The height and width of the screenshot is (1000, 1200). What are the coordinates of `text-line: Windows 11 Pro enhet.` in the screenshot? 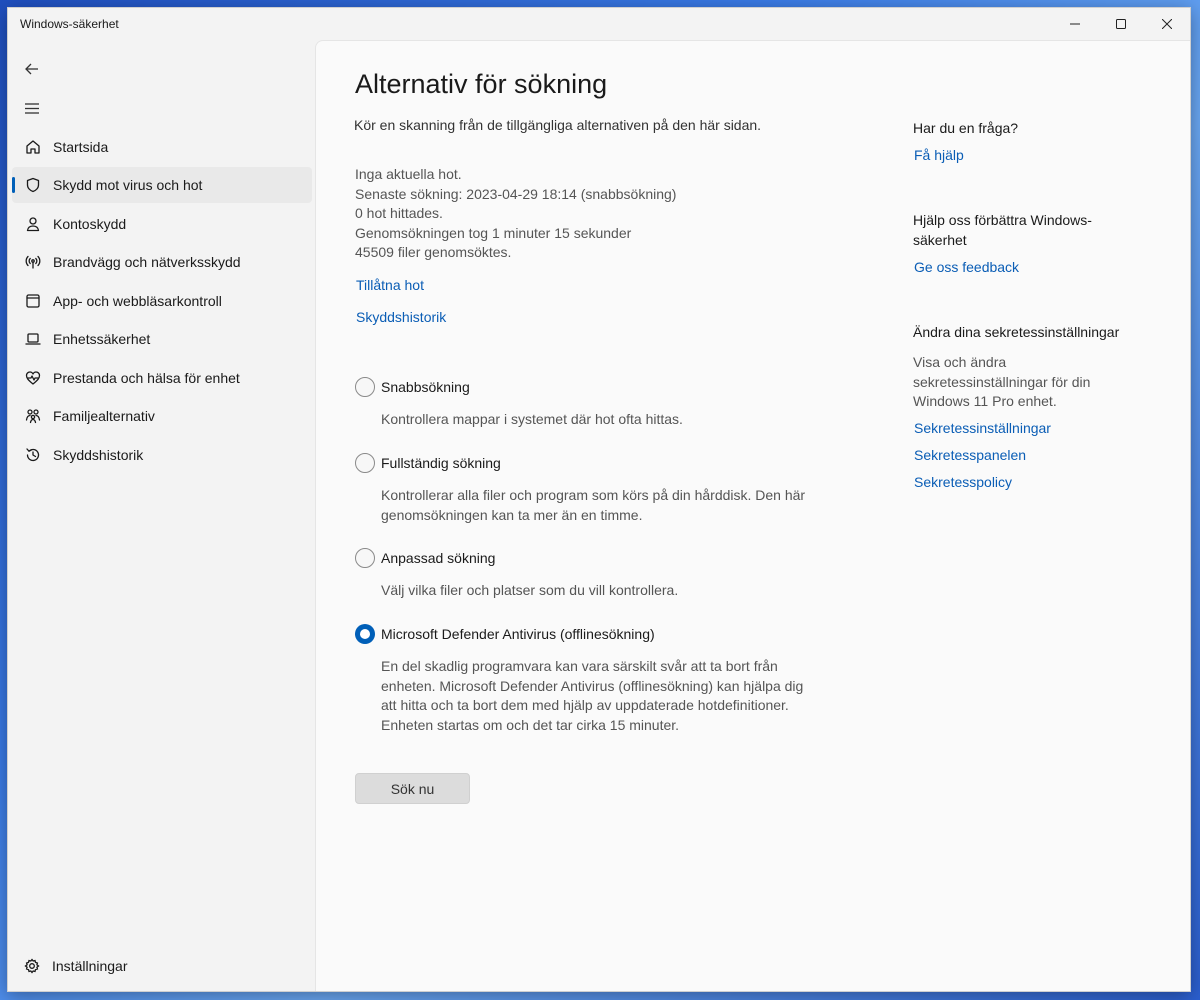 It's located at (985, 401).